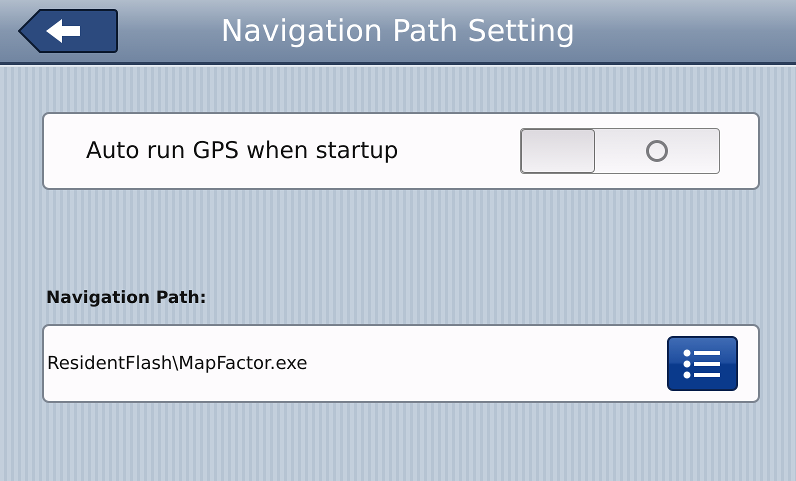  I want to click on toggle-switch, so click(620, 151).